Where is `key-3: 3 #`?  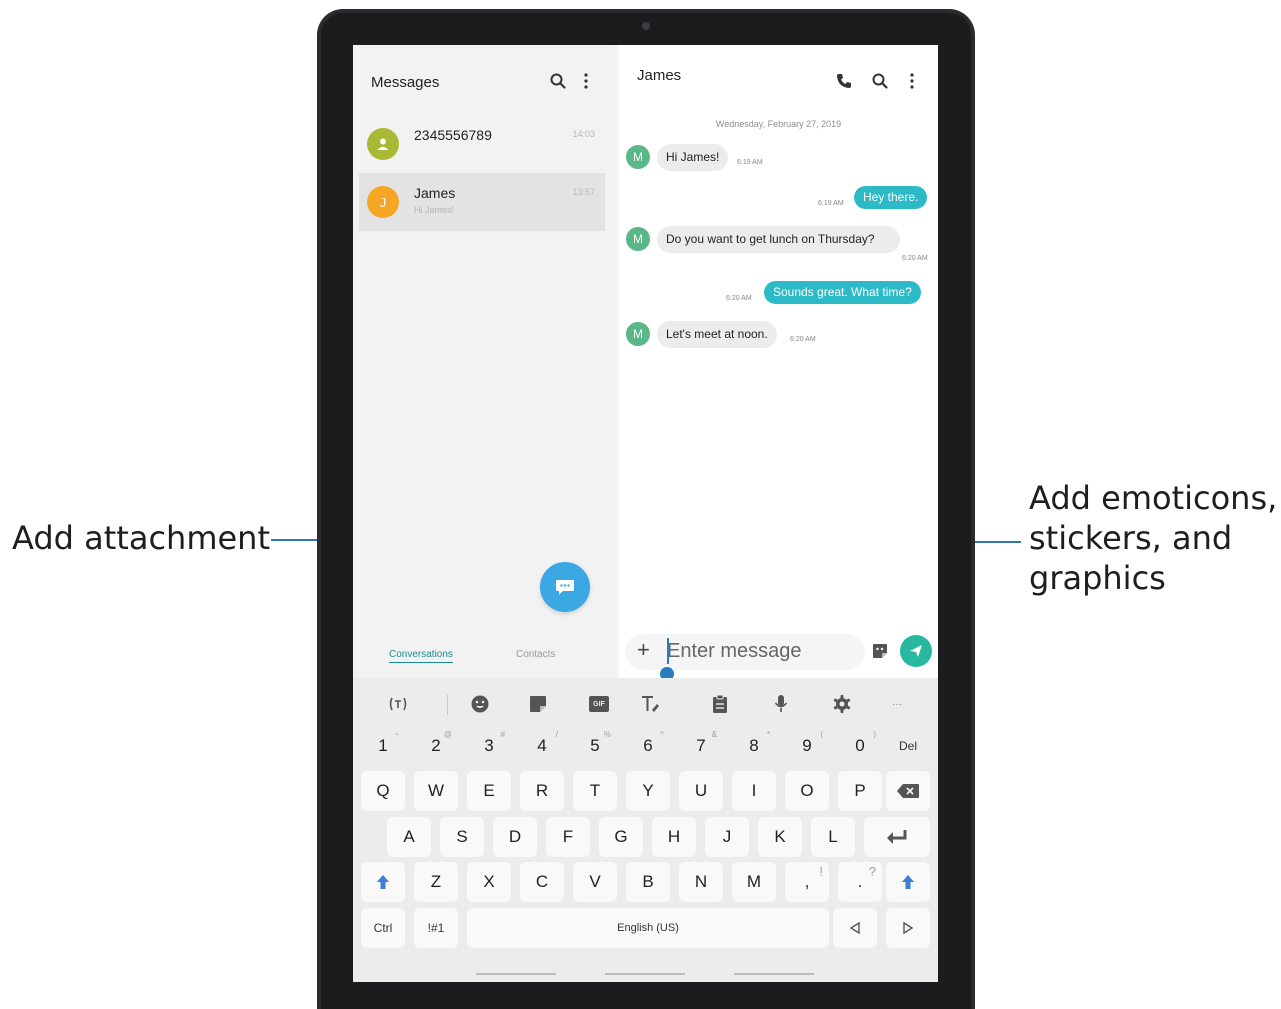 key-3: 3 # is located at coordinates (489, 746).